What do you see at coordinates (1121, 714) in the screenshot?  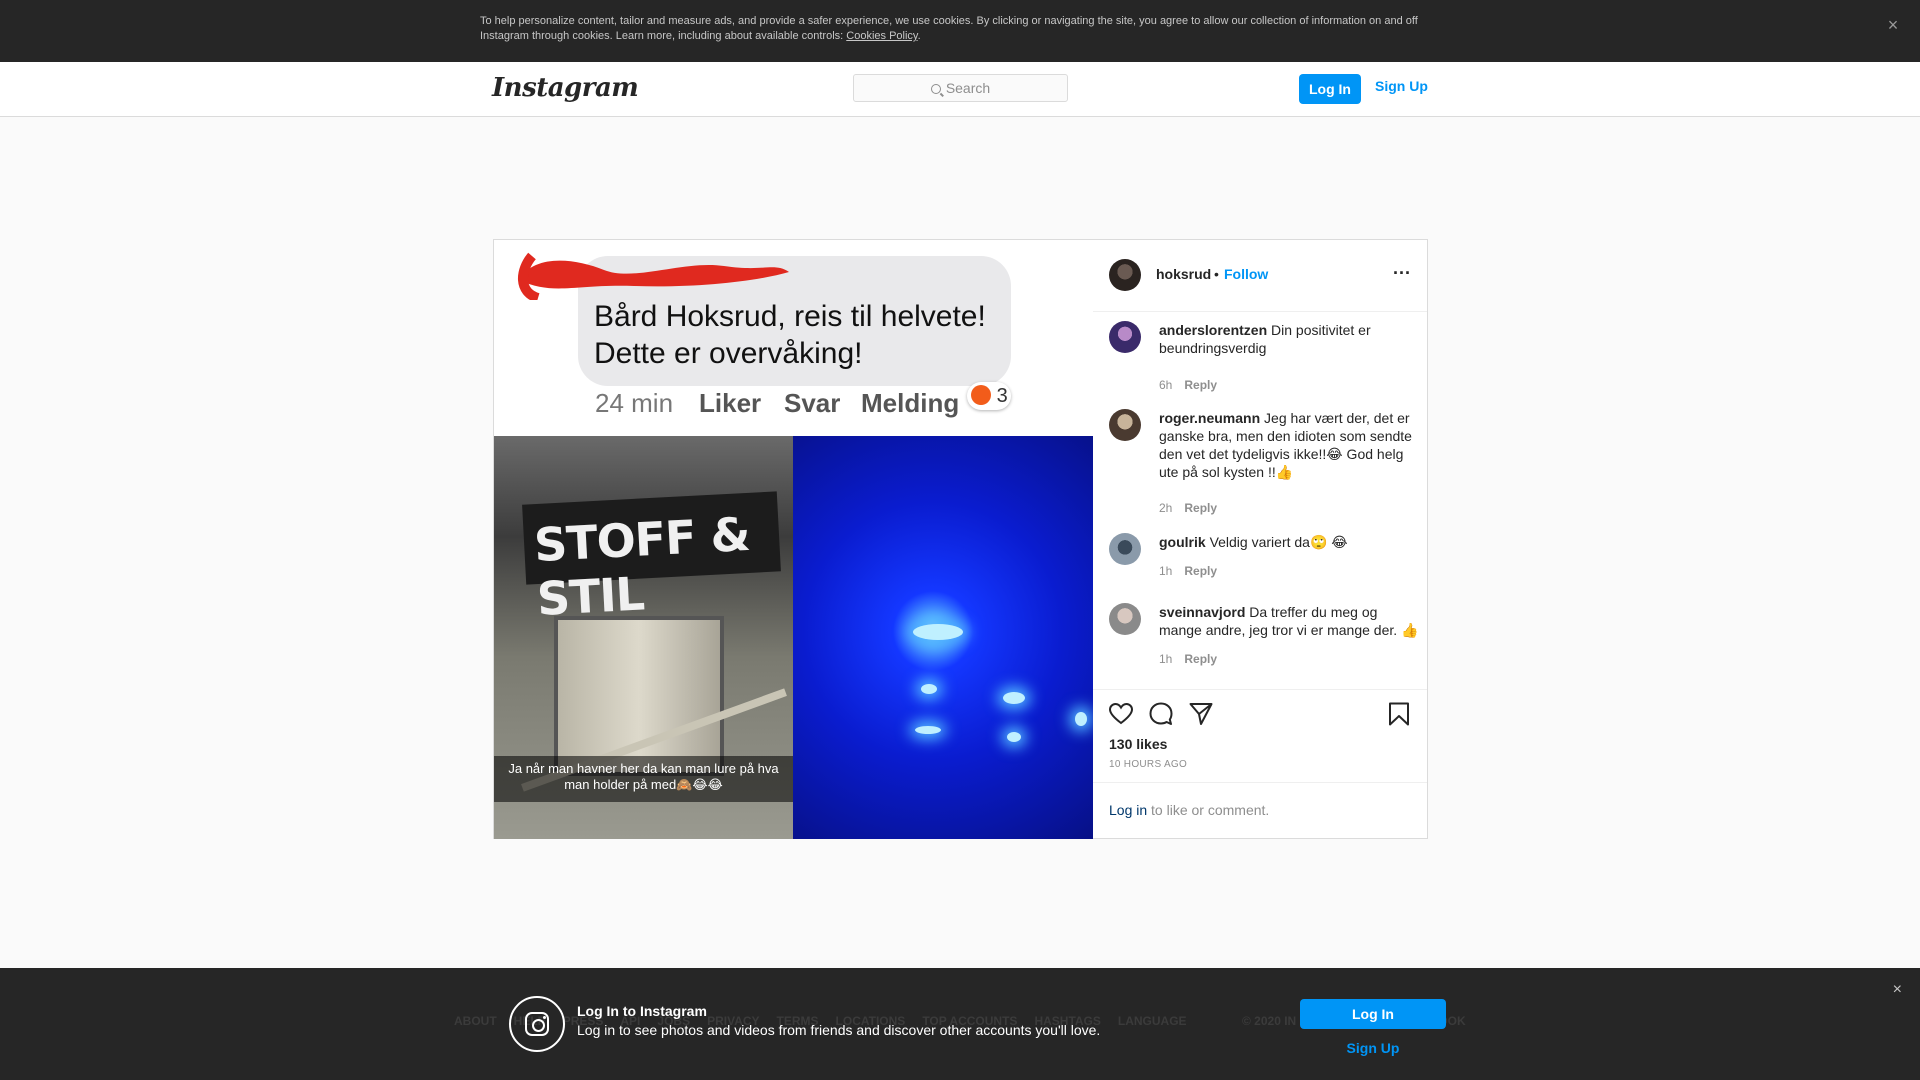 I see `like-heart-icon` at bounding box center [1121, 714].